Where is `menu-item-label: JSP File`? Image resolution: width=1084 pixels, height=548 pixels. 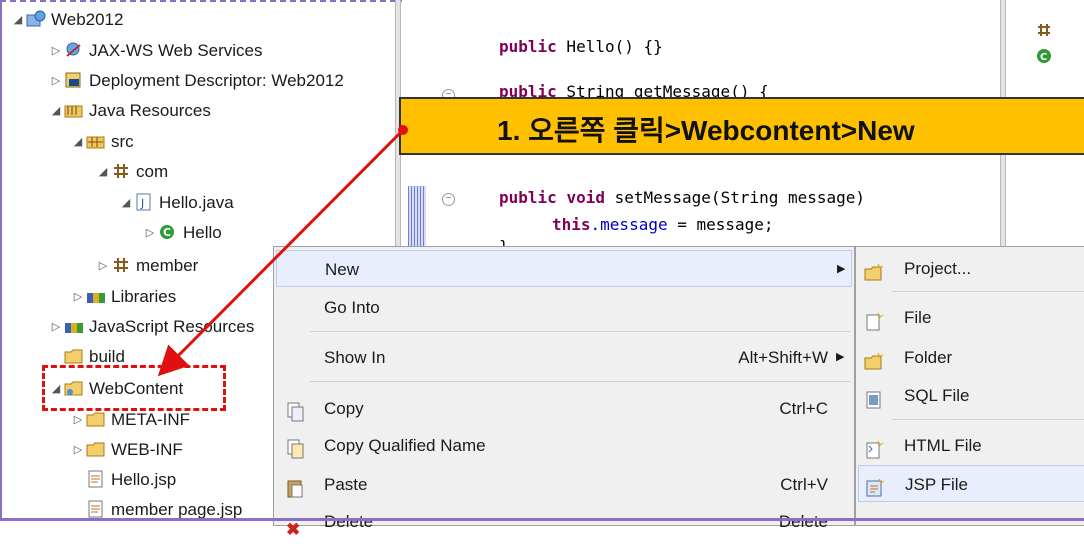
menu-item-label: JSP File is located at coordinates (936, 484).